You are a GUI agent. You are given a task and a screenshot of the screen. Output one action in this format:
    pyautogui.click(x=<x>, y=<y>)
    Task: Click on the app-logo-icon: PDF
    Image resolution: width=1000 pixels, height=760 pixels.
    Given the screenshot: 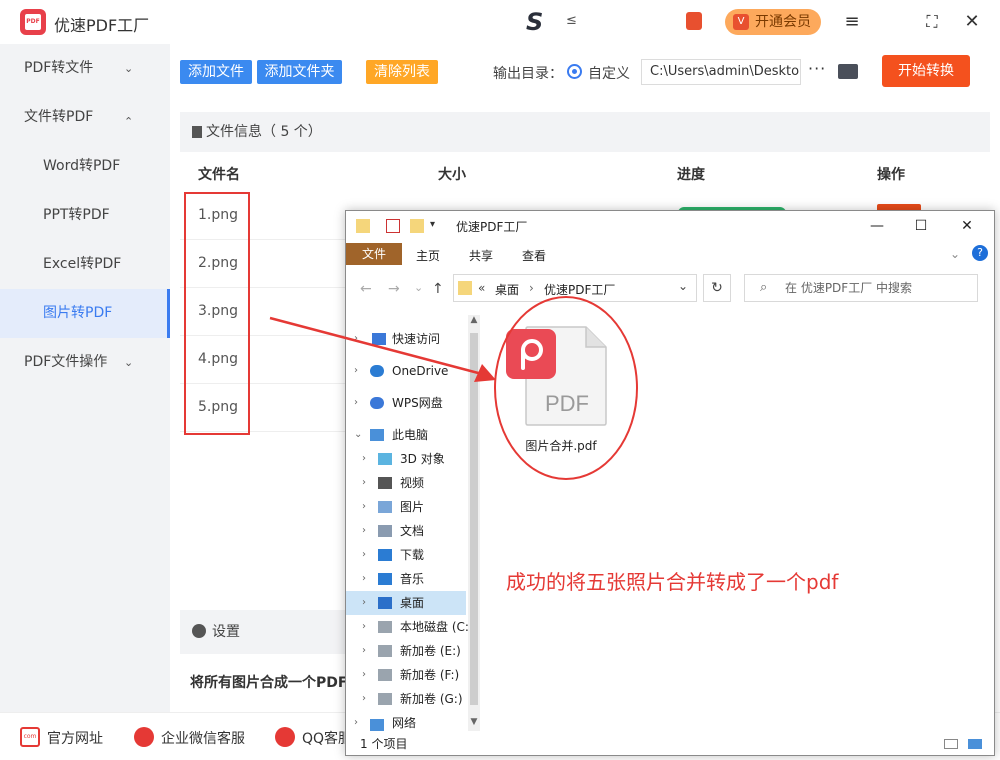 What is the action you would take?
    pyautogui.click(x=33, y=22)
    